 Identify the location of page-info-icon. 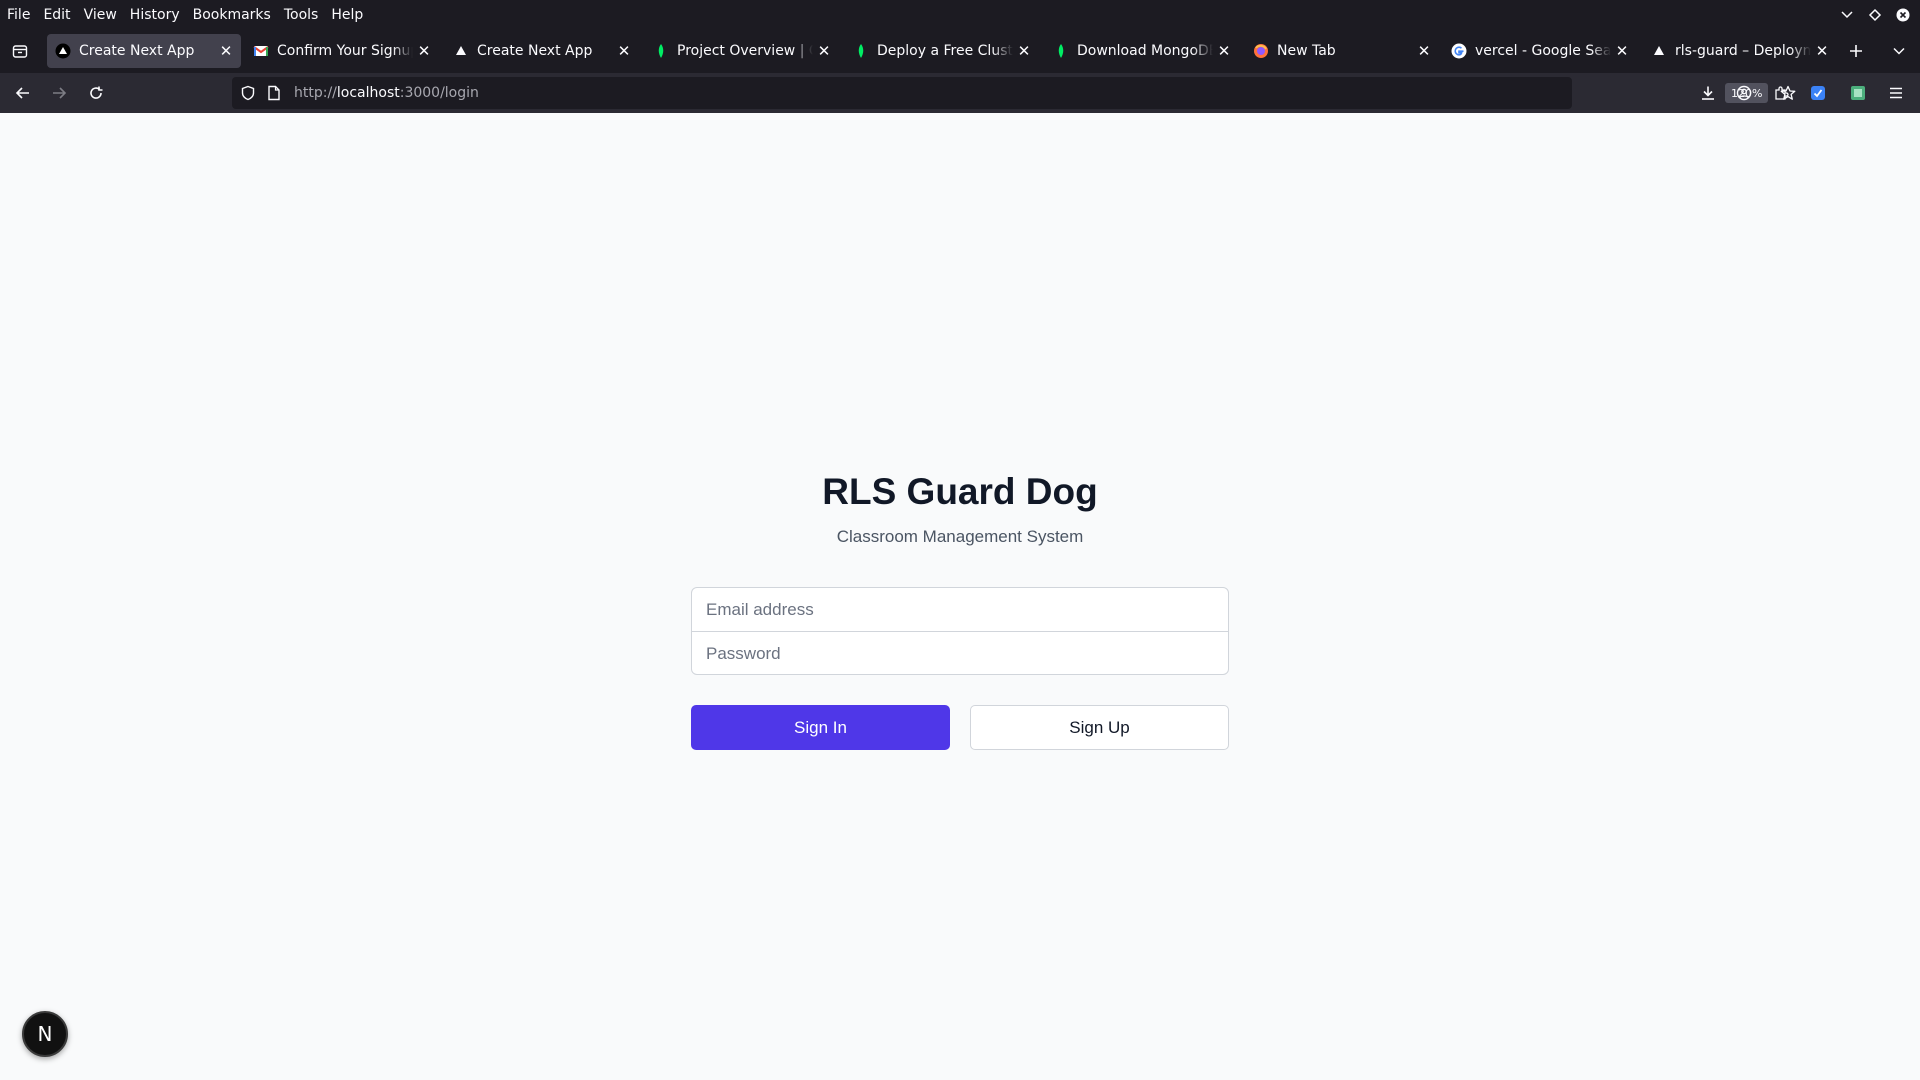
(274, 93).